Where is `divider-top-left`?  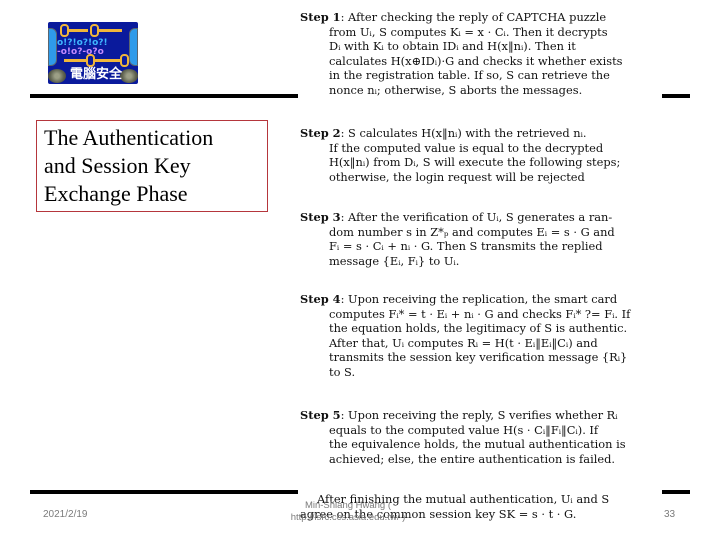
divider-top-left is located at coordinates (164, 96).